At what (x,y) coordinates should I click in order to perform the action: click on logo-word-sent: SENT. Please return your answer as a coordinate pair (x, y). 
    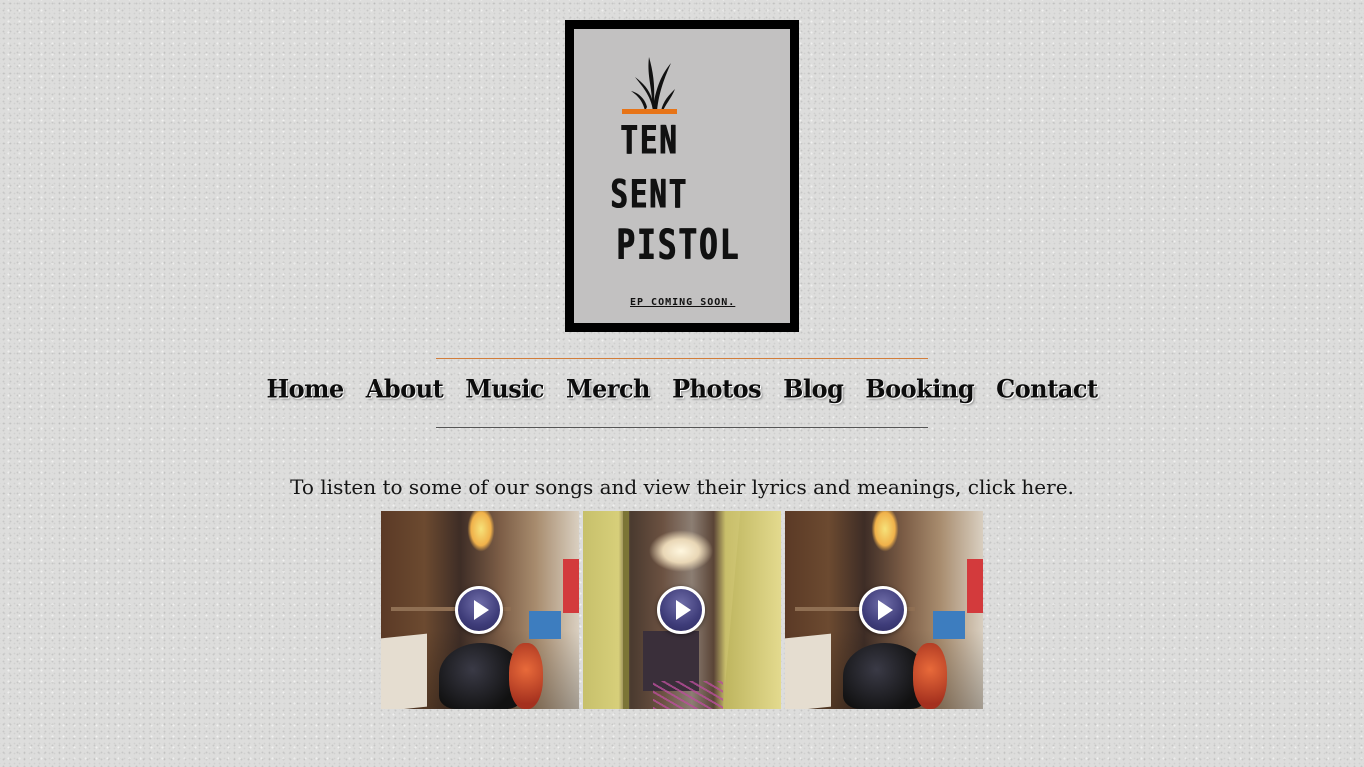
    Looking at the image, I should click on (649, 193).